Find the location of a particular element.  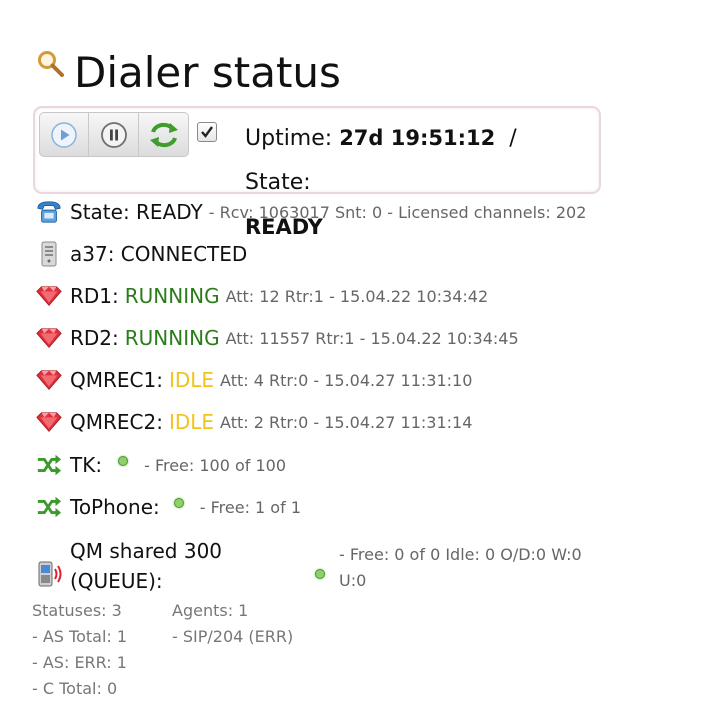

qmrec1-name: QMREC1: is located at coordinates (116, 380).